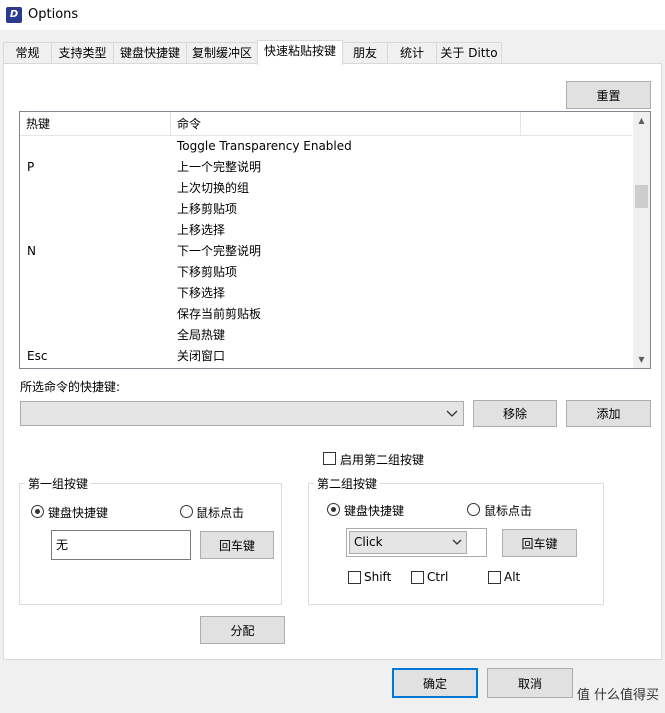 The image size is (665, 713). I want to click on enable-second-group-checkbox, so click(329, 458).